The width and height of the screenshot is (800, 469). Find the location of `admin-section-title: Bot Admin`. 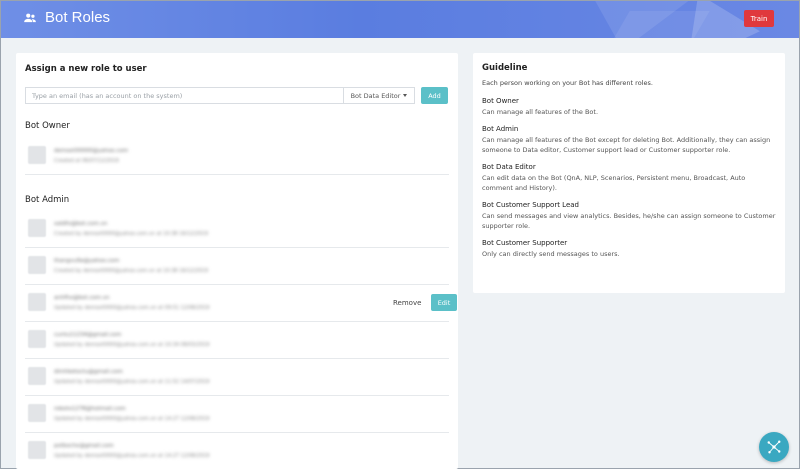

admin-section-title: Bot Admin is located at coordinates (47, 200).